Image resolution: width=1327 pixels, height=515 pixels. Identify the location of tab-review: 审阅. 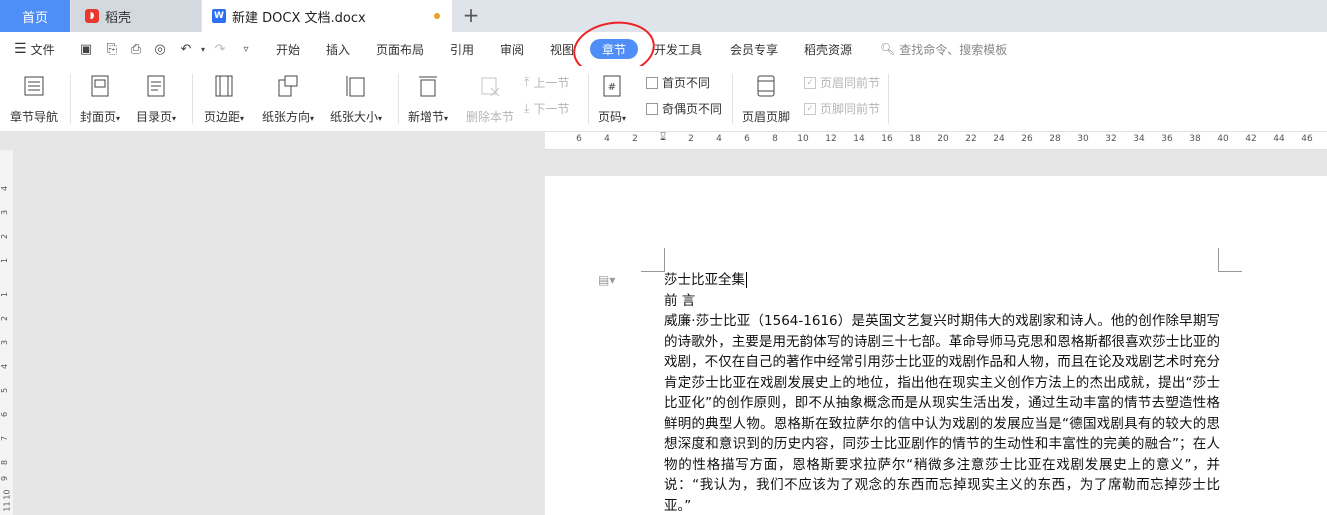
(512, 49).